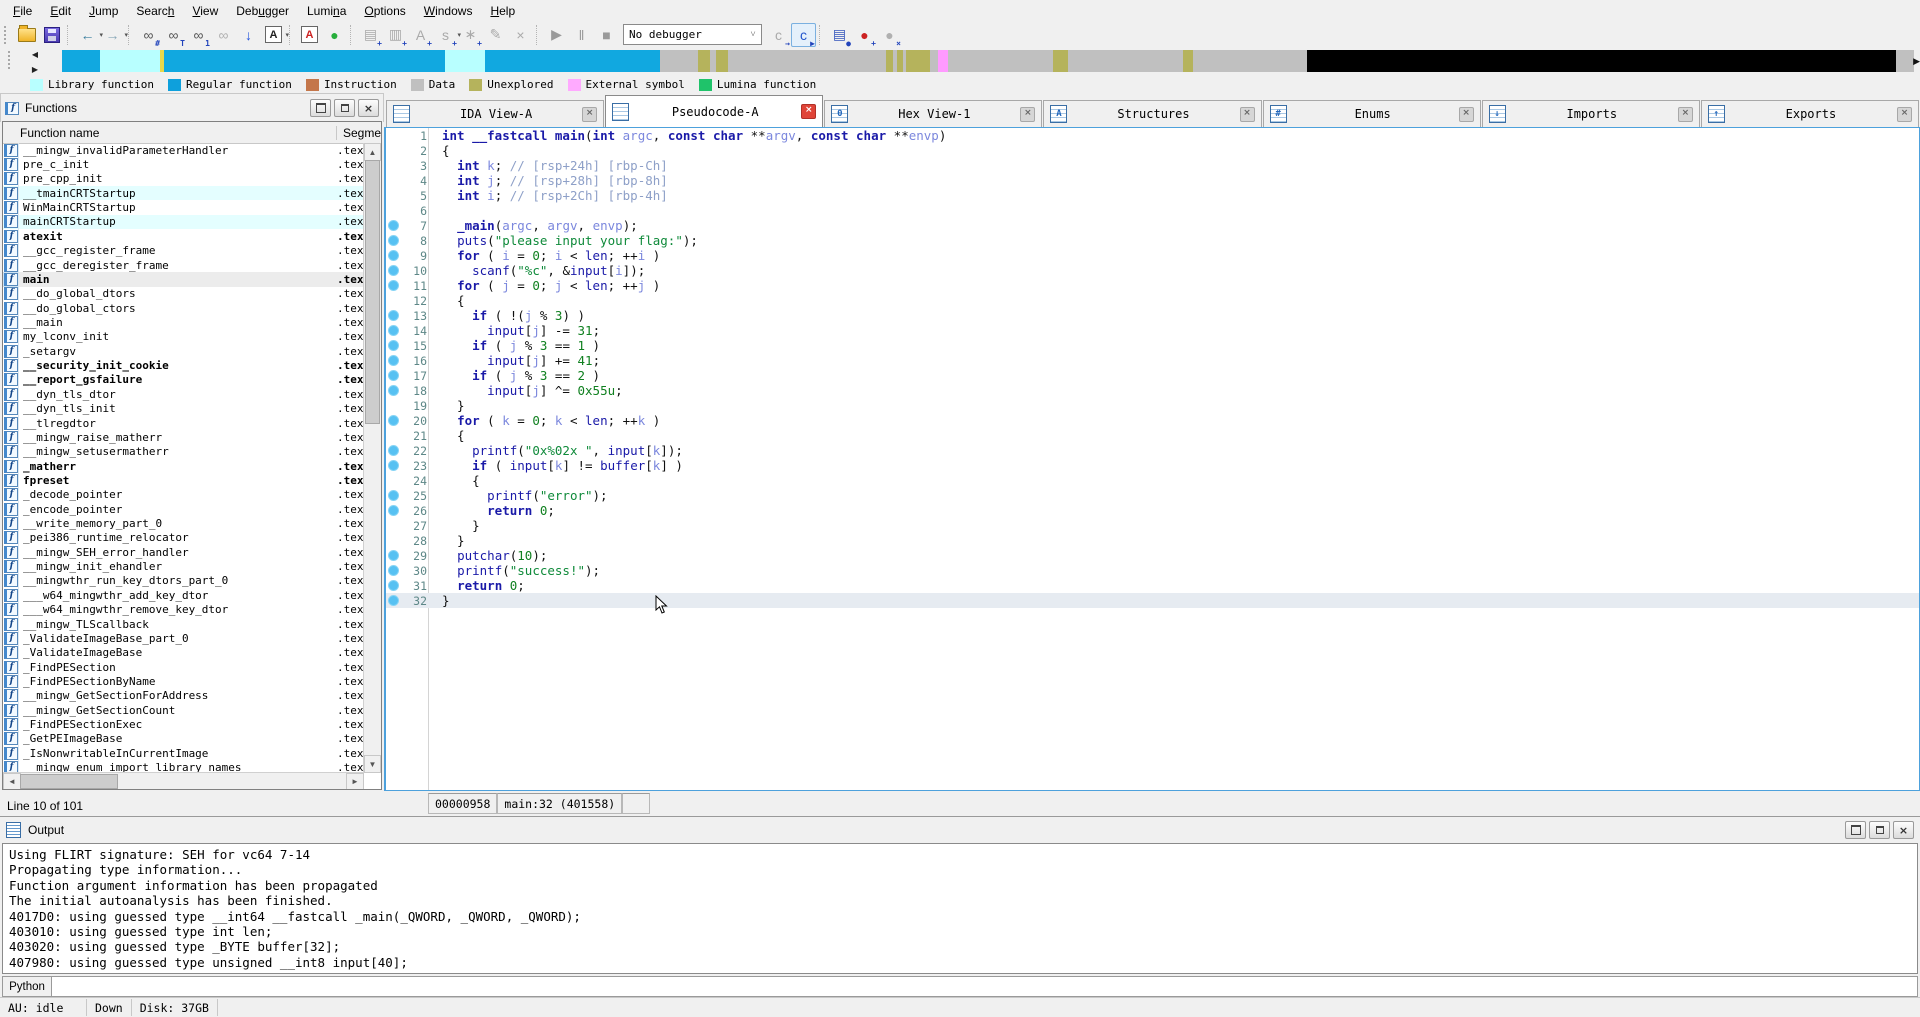 This screenshot has width=1920, height=1017. Describe the element at coordinates (1371, 113) in the screenshot. I see `tab-enums: # Enums ×` at that location.